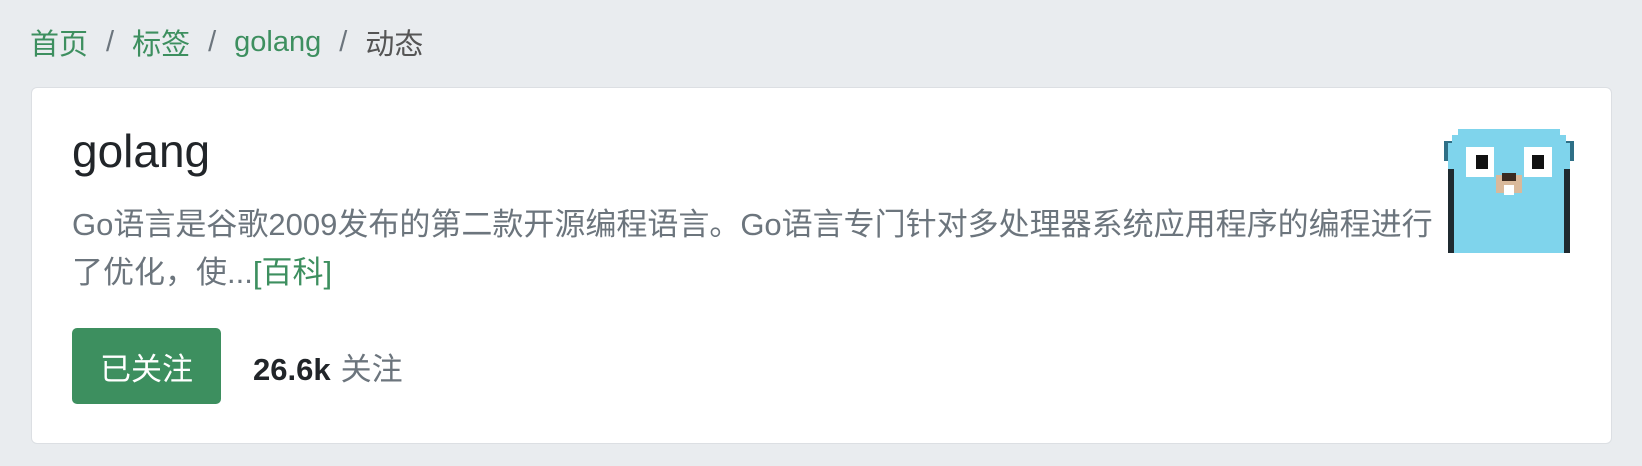 This screenshot has width=1642, height=466. I want to click on gopher-icon, so click(1509, 191).